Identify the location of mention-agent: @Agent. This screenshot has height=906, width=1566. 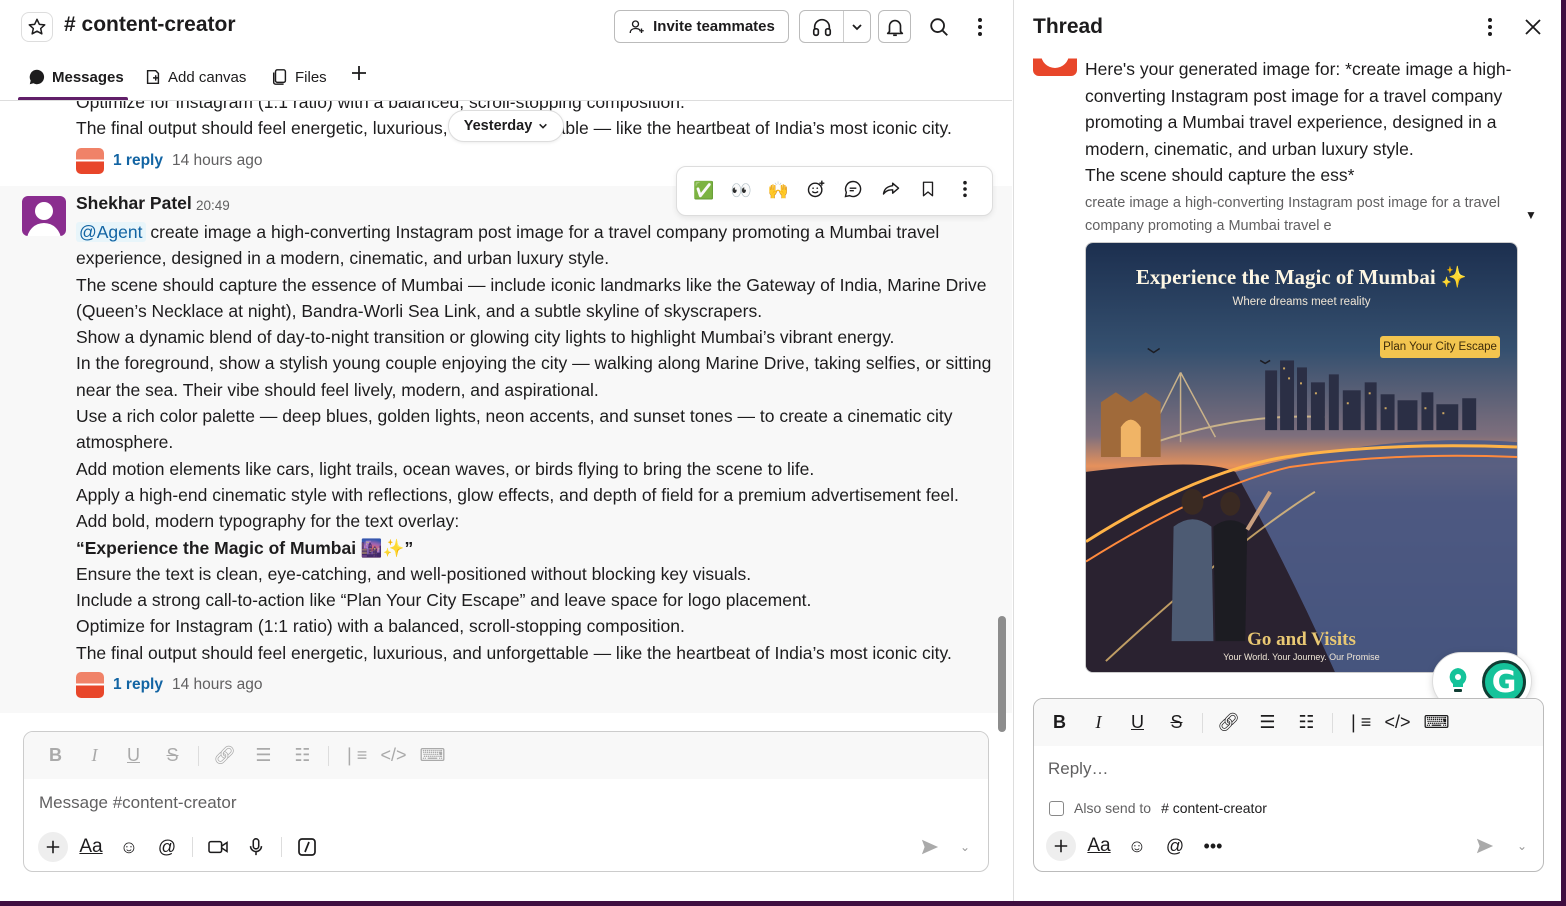
(111, 232).